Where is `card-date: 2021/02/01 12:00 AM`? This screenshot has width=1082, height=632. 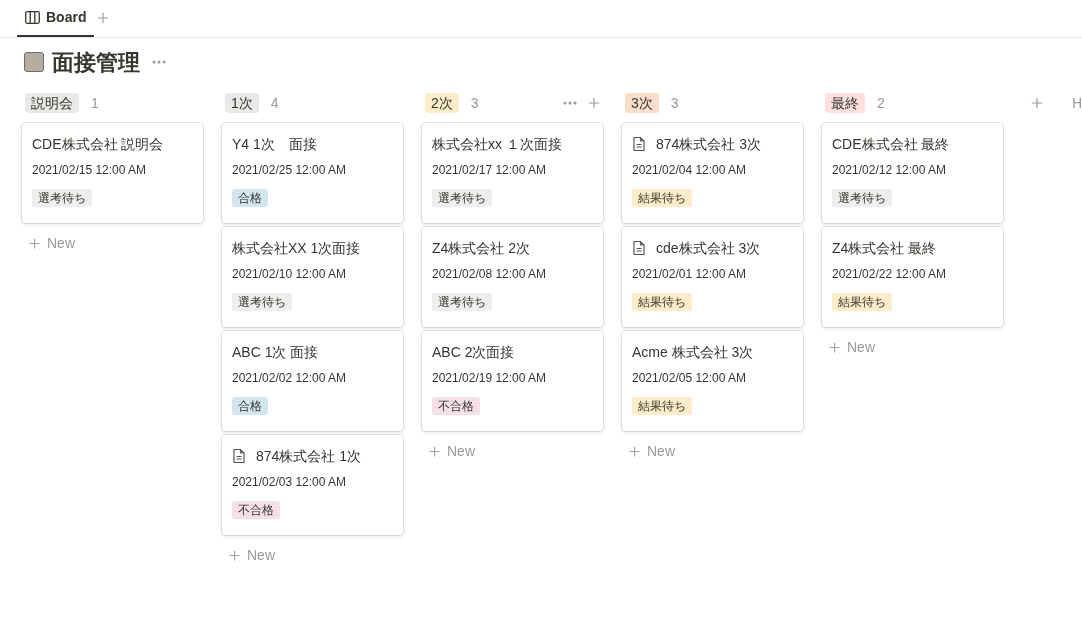 card-date: 2021/02/01 12:00 AM is located at coordinates (690, 273).